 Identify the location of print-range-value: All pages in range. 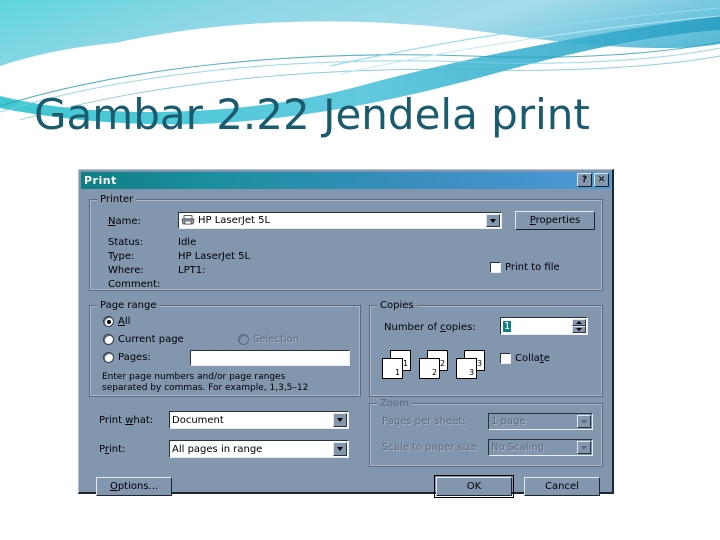
(217, 449).